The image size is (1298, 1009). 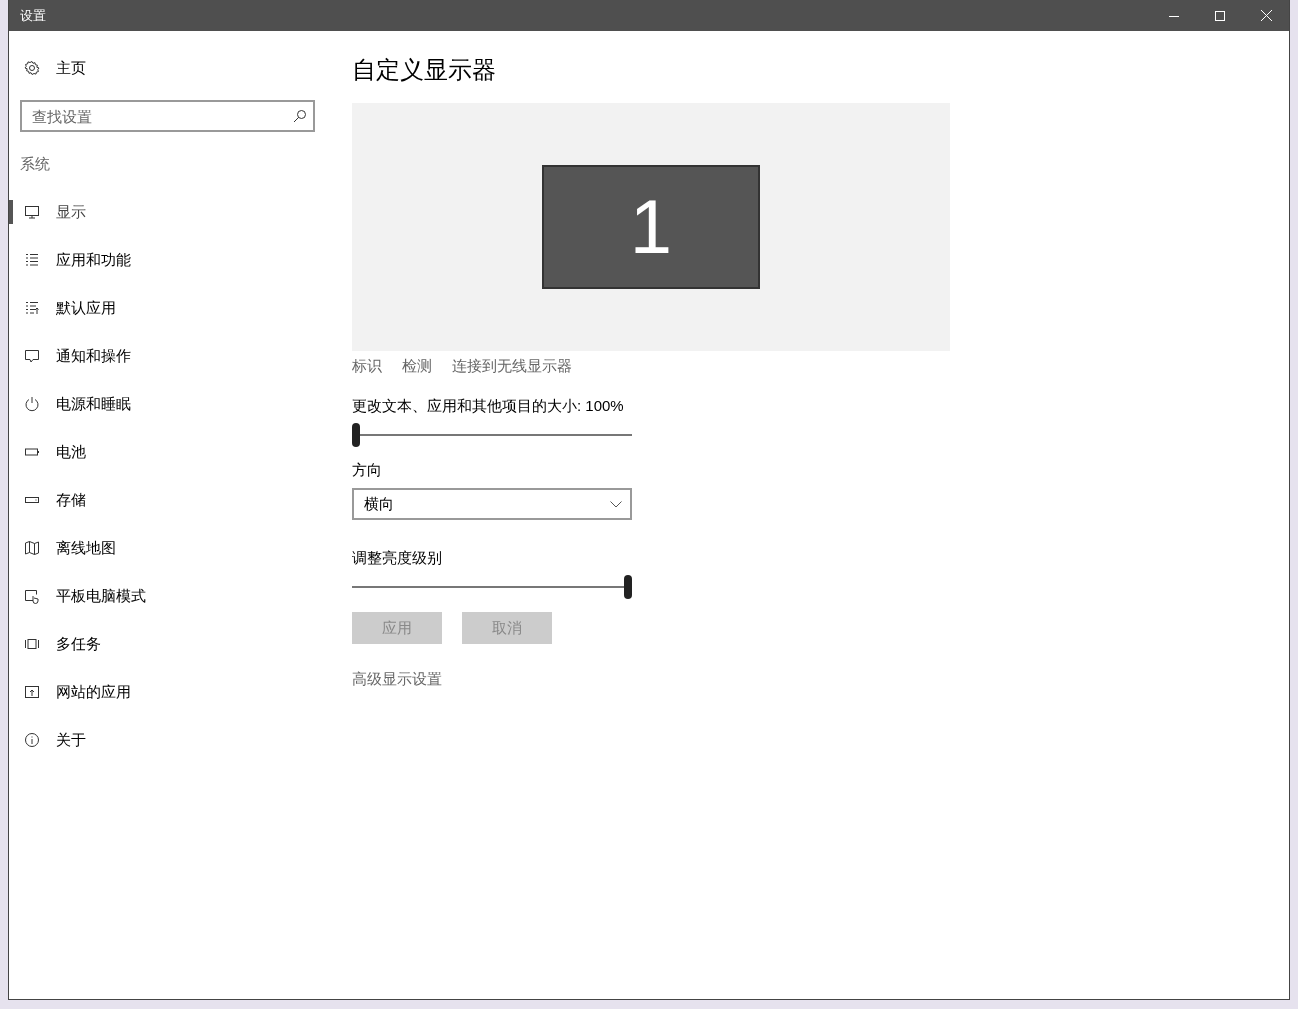 I want to click on sidebar-item: 电源和睡眠, so click(x=169, y=404).